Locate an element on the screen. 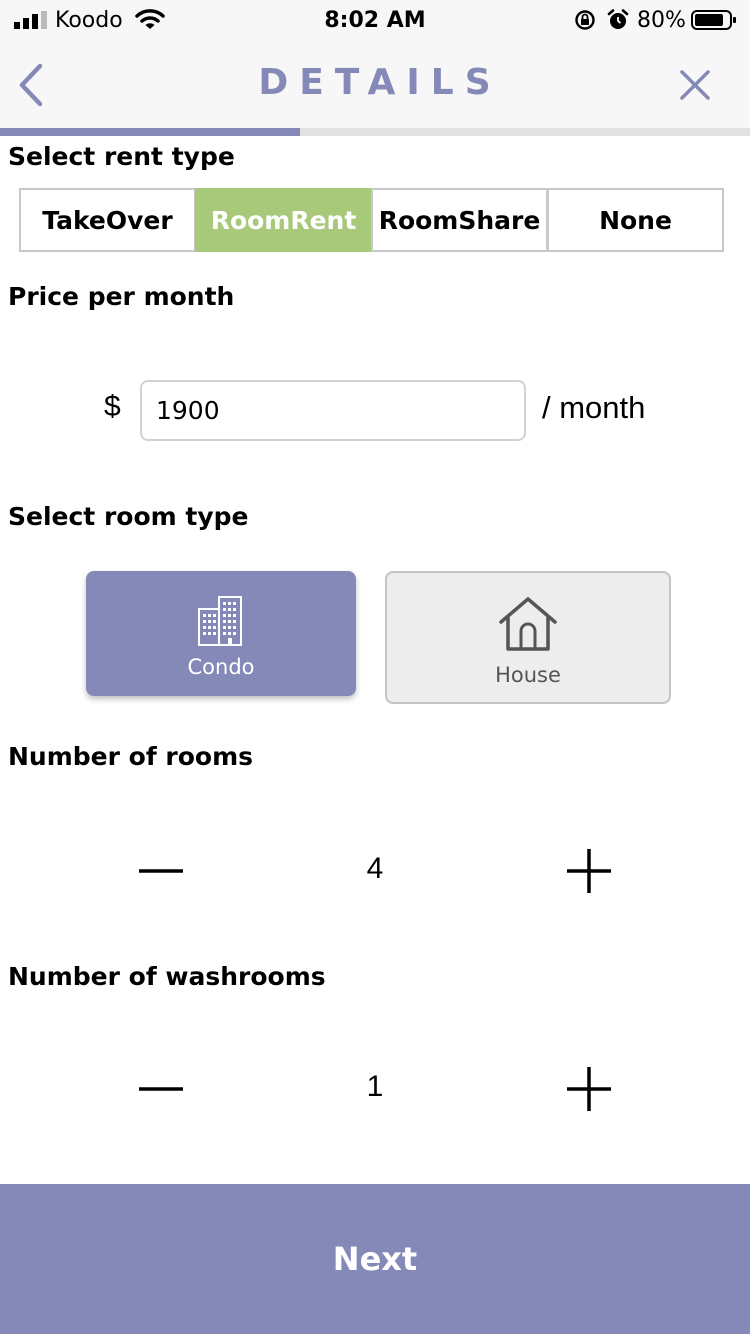 This screenshot has height=1334, width=750. currency-symbol: $ is located at coordinates (112, 406).